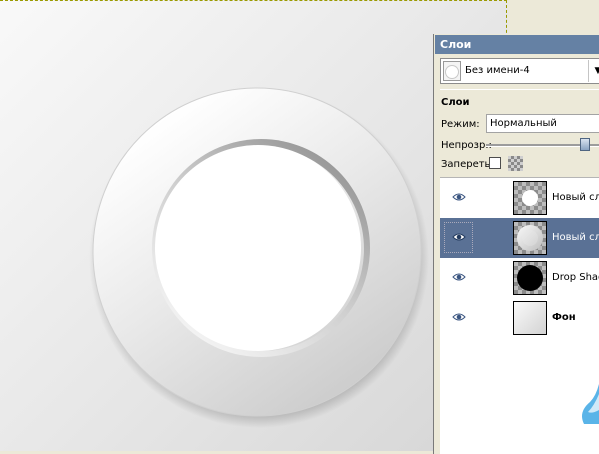 The height and width of the screenshot is (454, 599). What do you see at coordinates (460, 124) in the screenshot?
I see `mode-label: Режим:` at bounding box center [460, 124].